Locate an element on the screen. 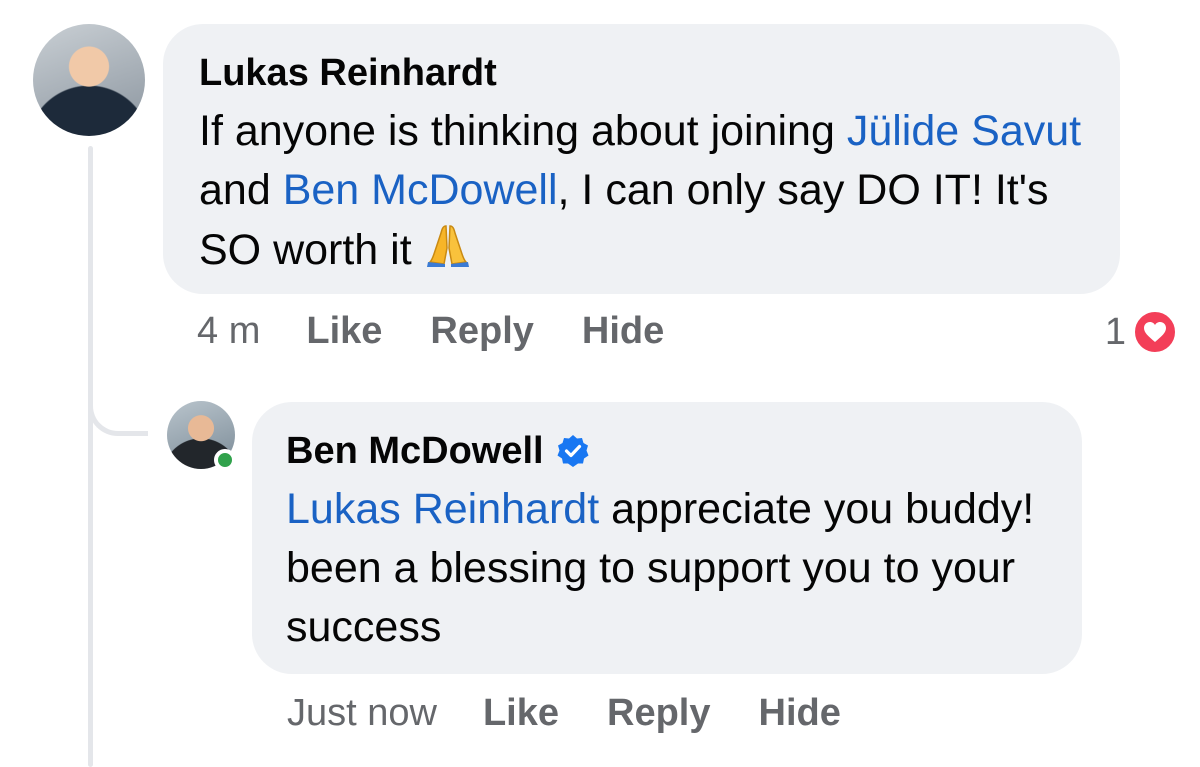 Image resolution: width=1200 pixels, height=767 pixels. verified-badge-icon is located at coordinates (573, 451).